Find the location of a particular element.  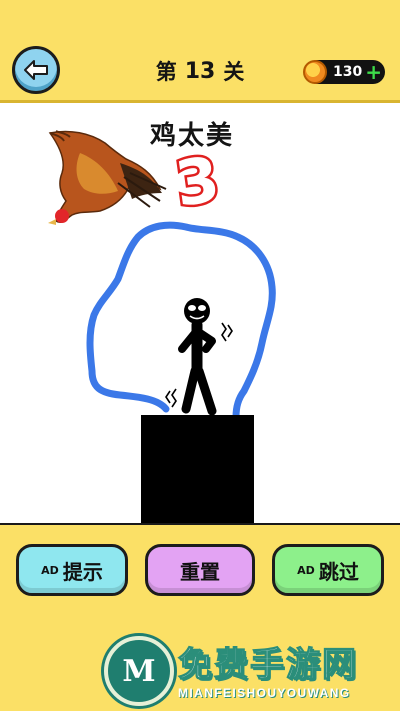

coin-counter: 130 + is located at coordinates (344, 72).